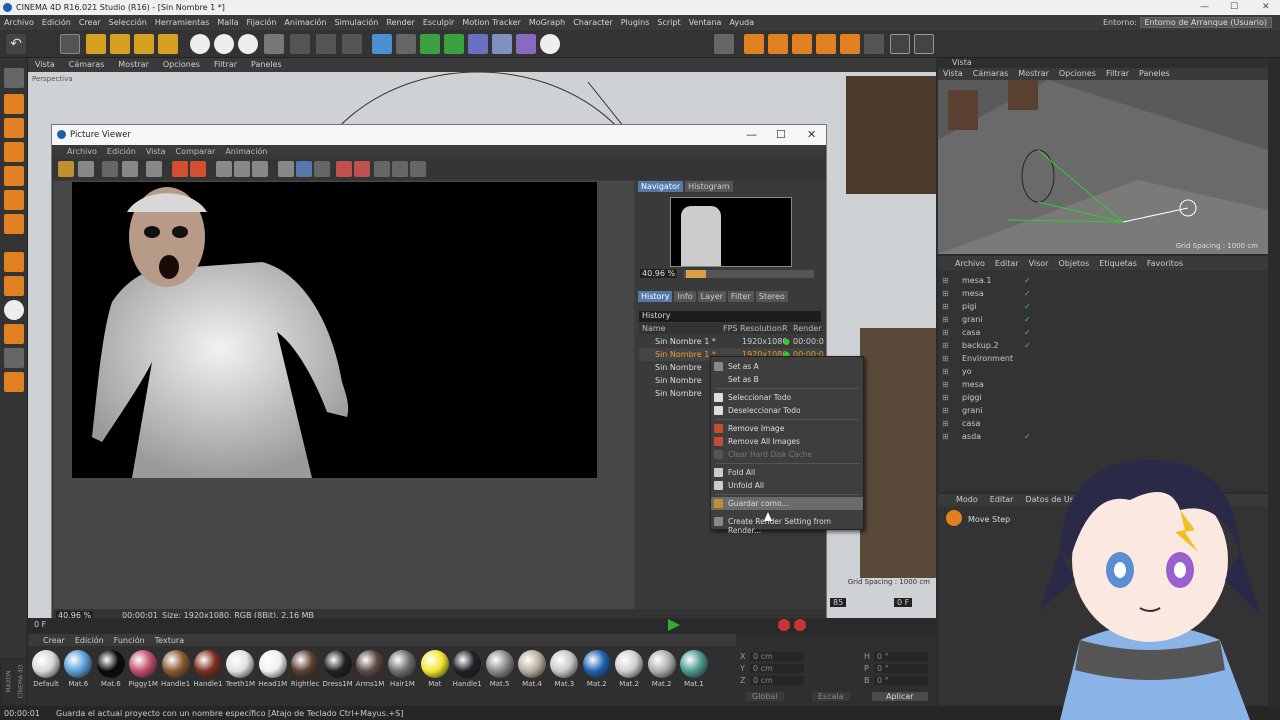  I want to click on rotate-tool-icon, so click(144, 44).